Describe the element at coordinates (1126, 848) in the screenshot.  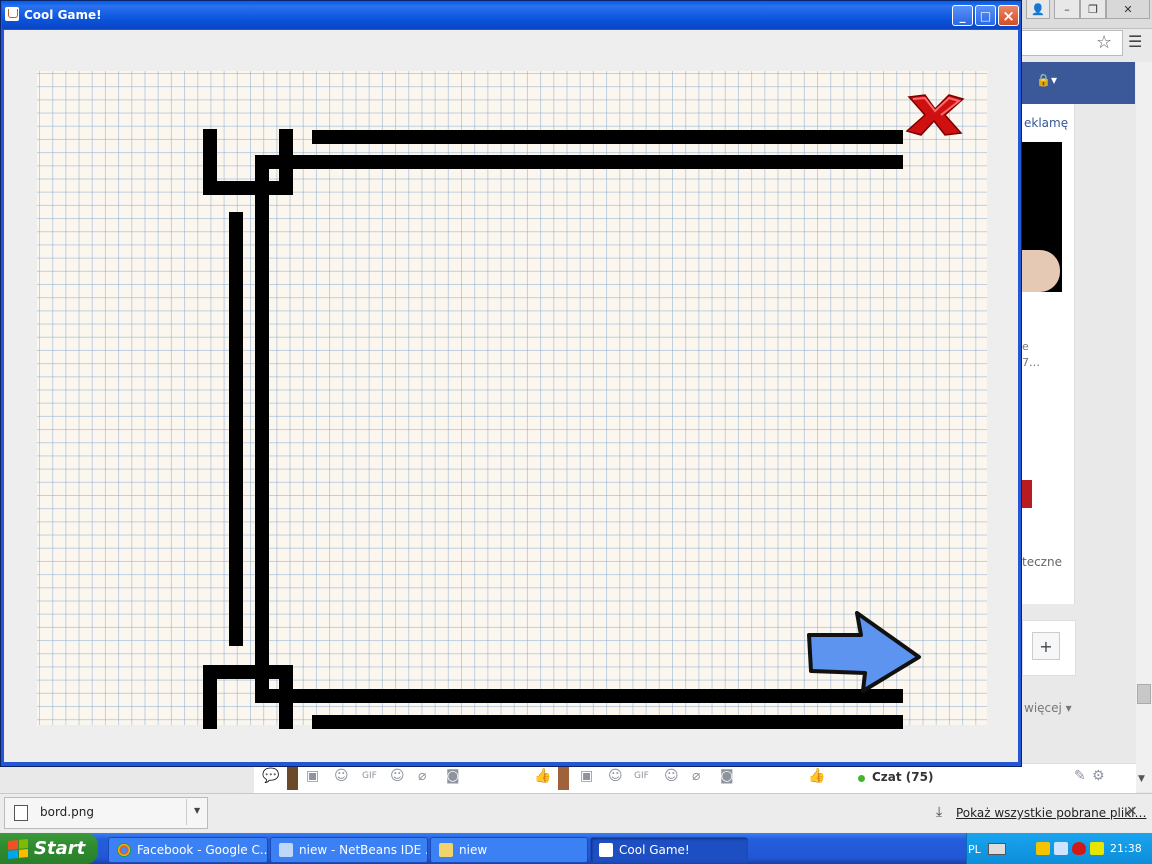
I see `clock: 21:38` at that location.